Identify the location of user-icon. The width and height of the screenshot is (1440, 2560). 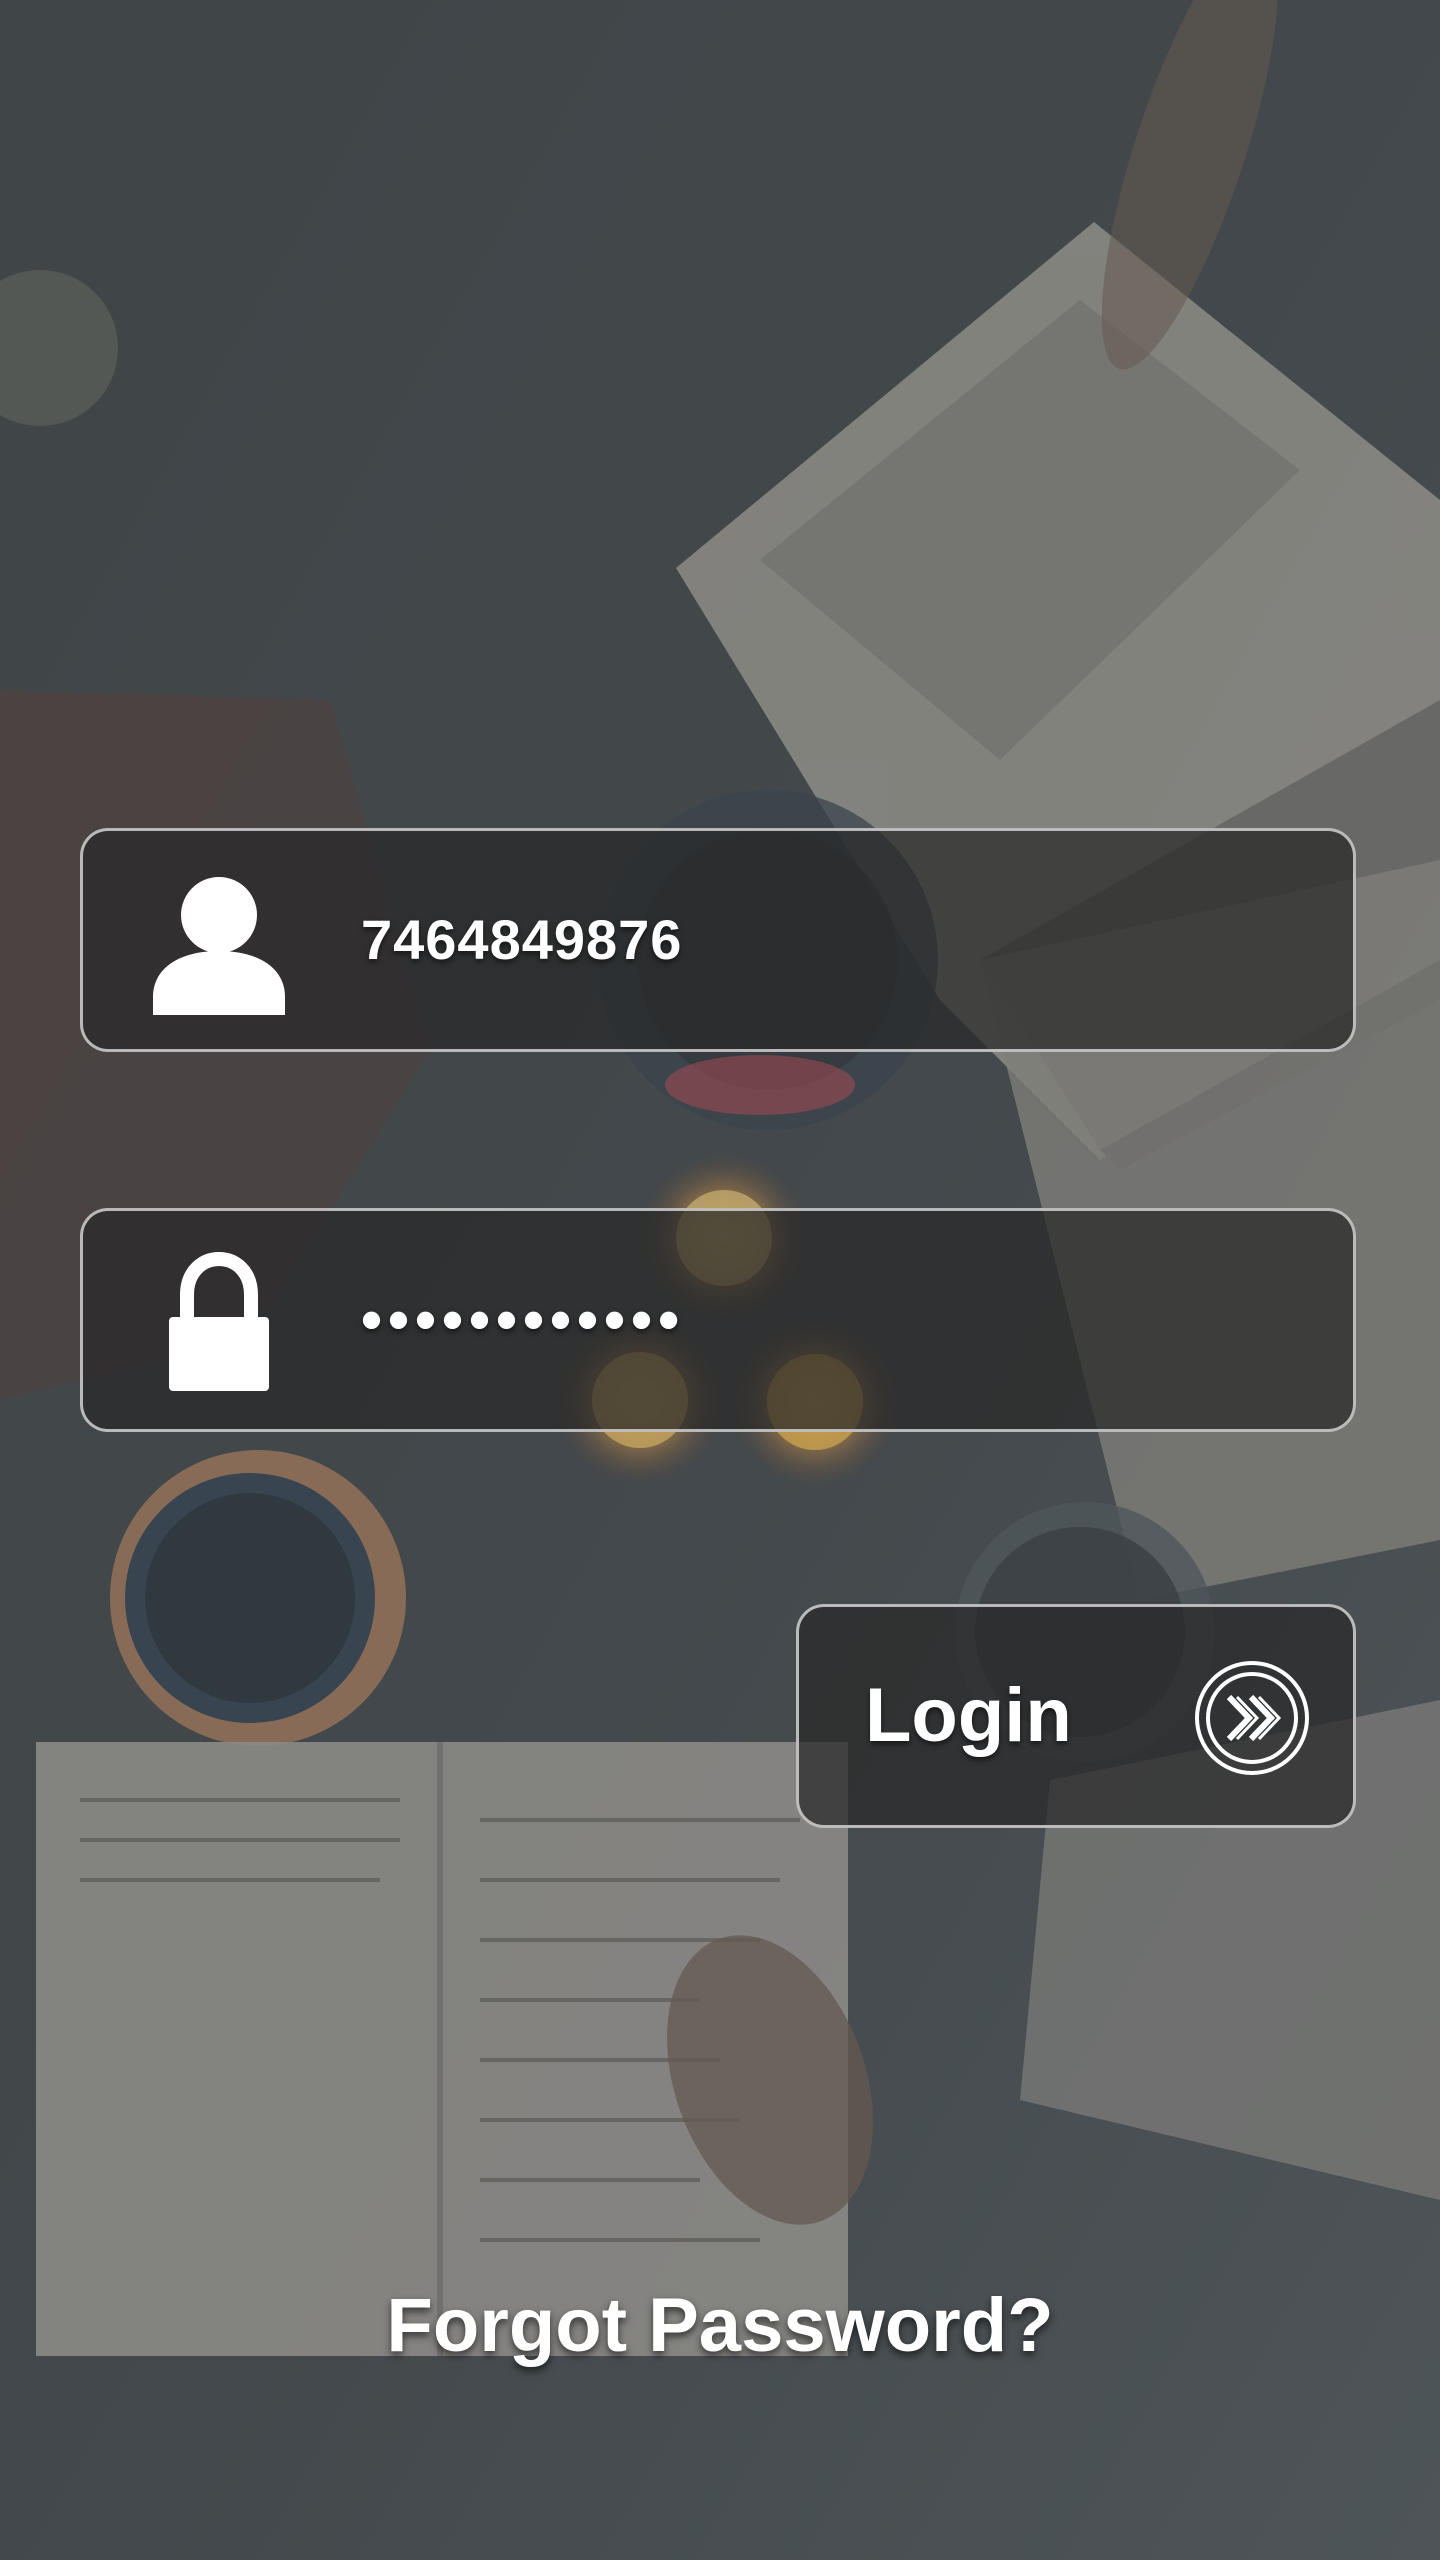
(219, 946).